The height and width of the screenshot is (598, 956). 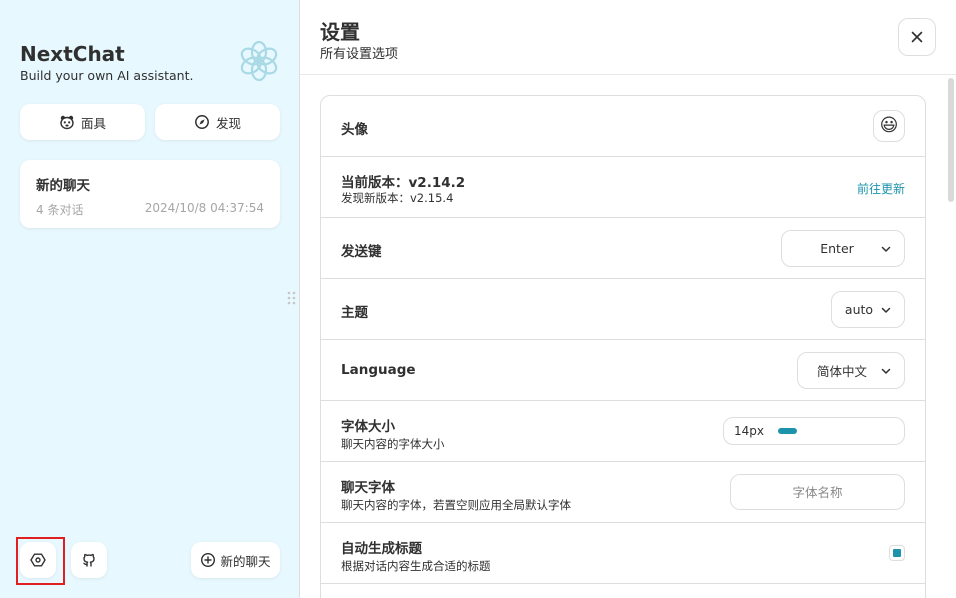 What do you see at coordinates (354, 130) in the screenshot?
I see `avatar-label: 头像` at bounding box center [354, 130].